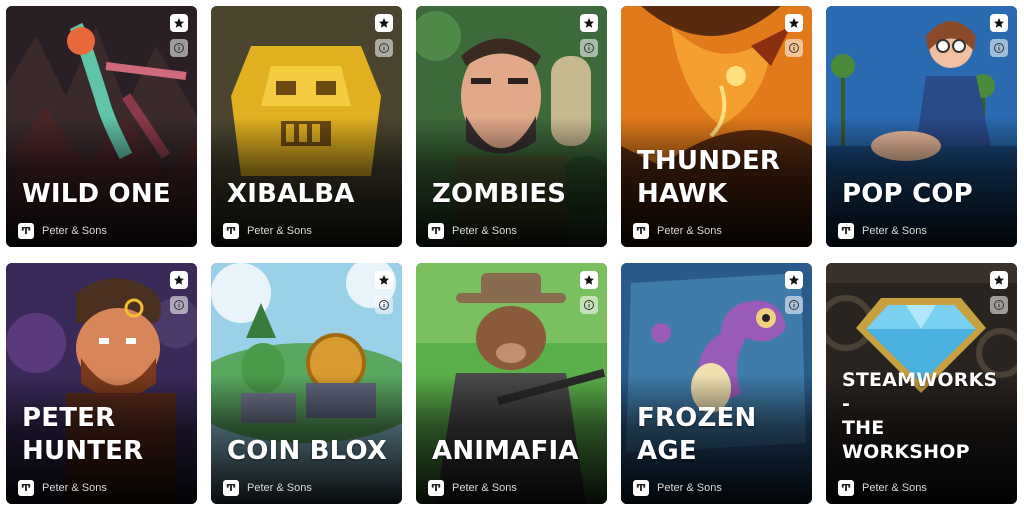 The width and height of the screenshot is (1024, 510). What do you see at coordinates (907, 194) in the screenshot?
I see `game-title: POP COP` at bounding box center [907, 194].